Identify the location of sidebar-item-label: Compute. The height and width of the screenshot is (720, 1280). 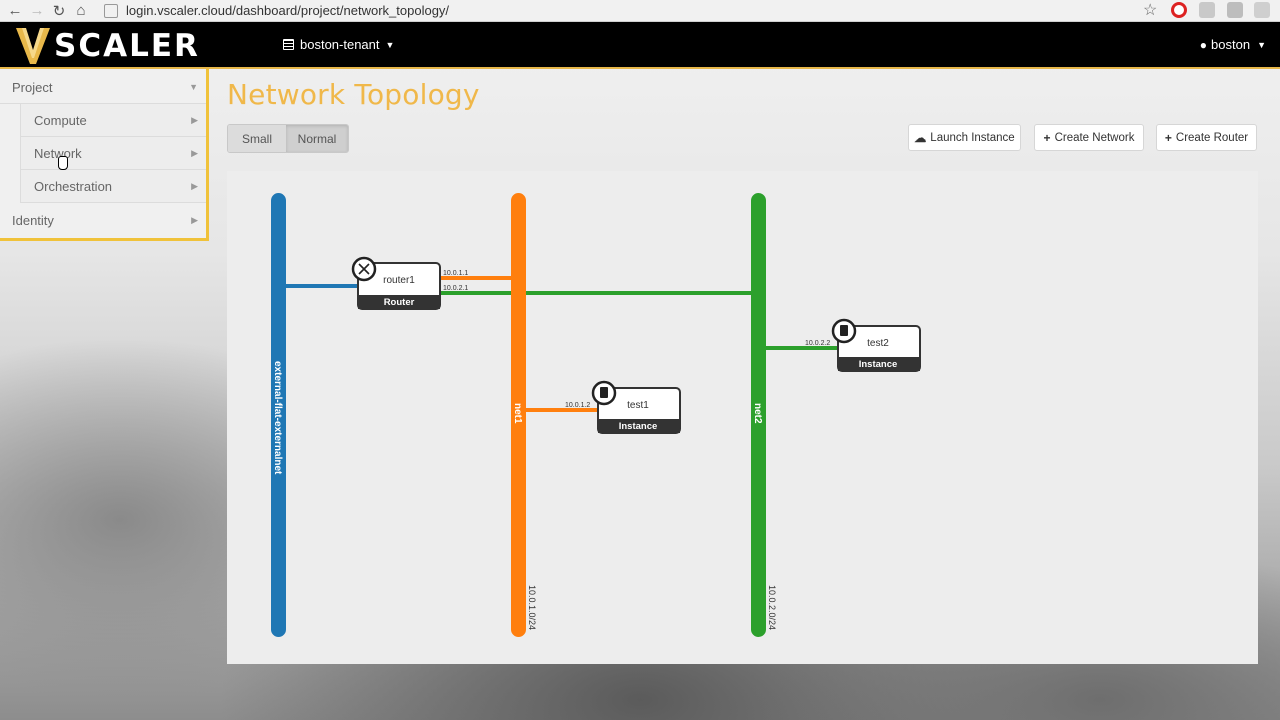
(60, 120).